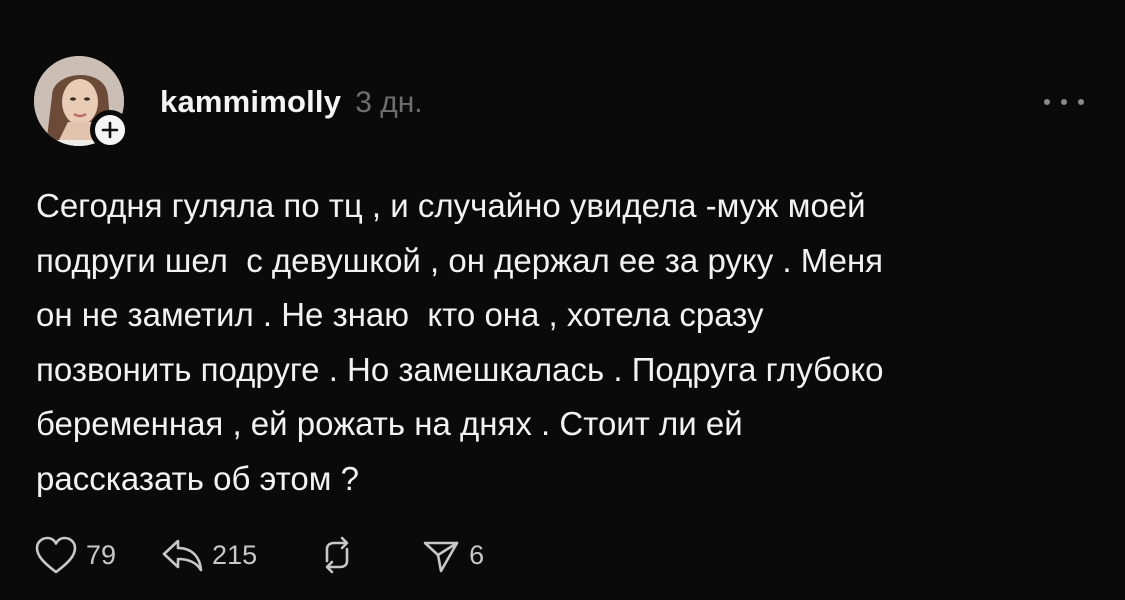  Describe the element at coordinates (182, 555) in the screenshot. I see `reply-icon` at that location.